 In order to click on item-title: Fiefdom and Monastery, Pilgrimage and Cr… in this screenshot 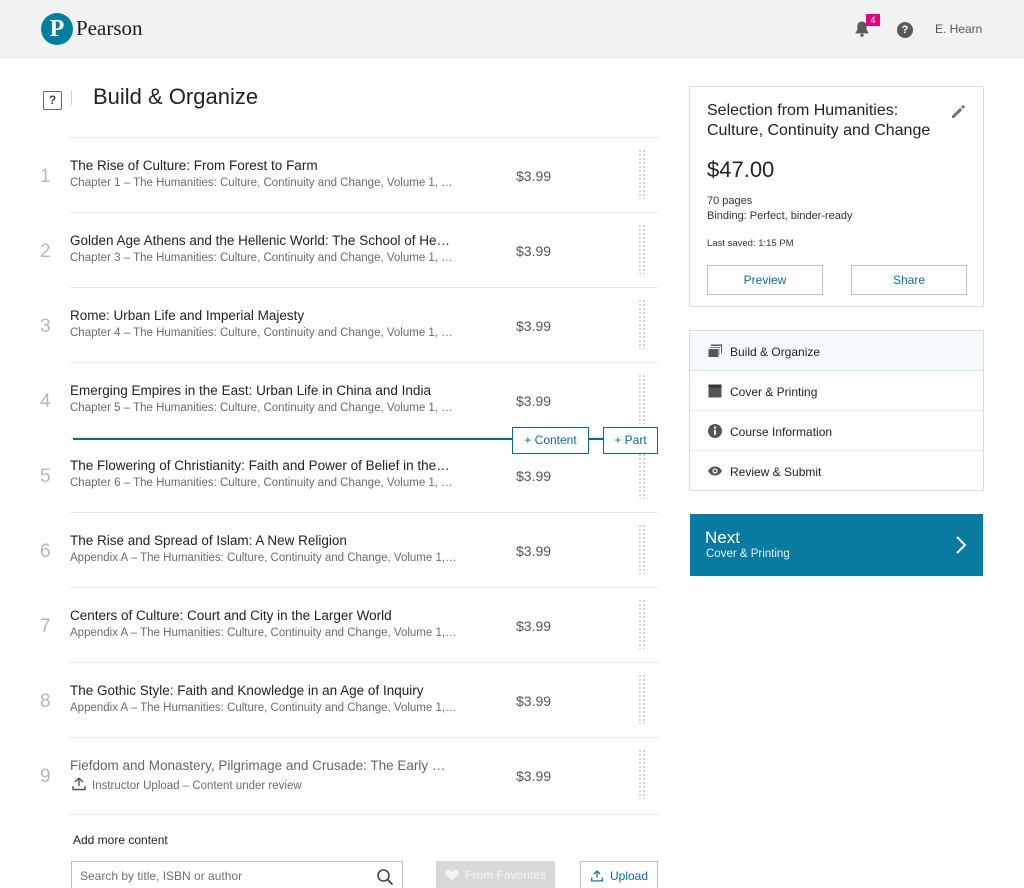, I will do `click(260, 765)`.